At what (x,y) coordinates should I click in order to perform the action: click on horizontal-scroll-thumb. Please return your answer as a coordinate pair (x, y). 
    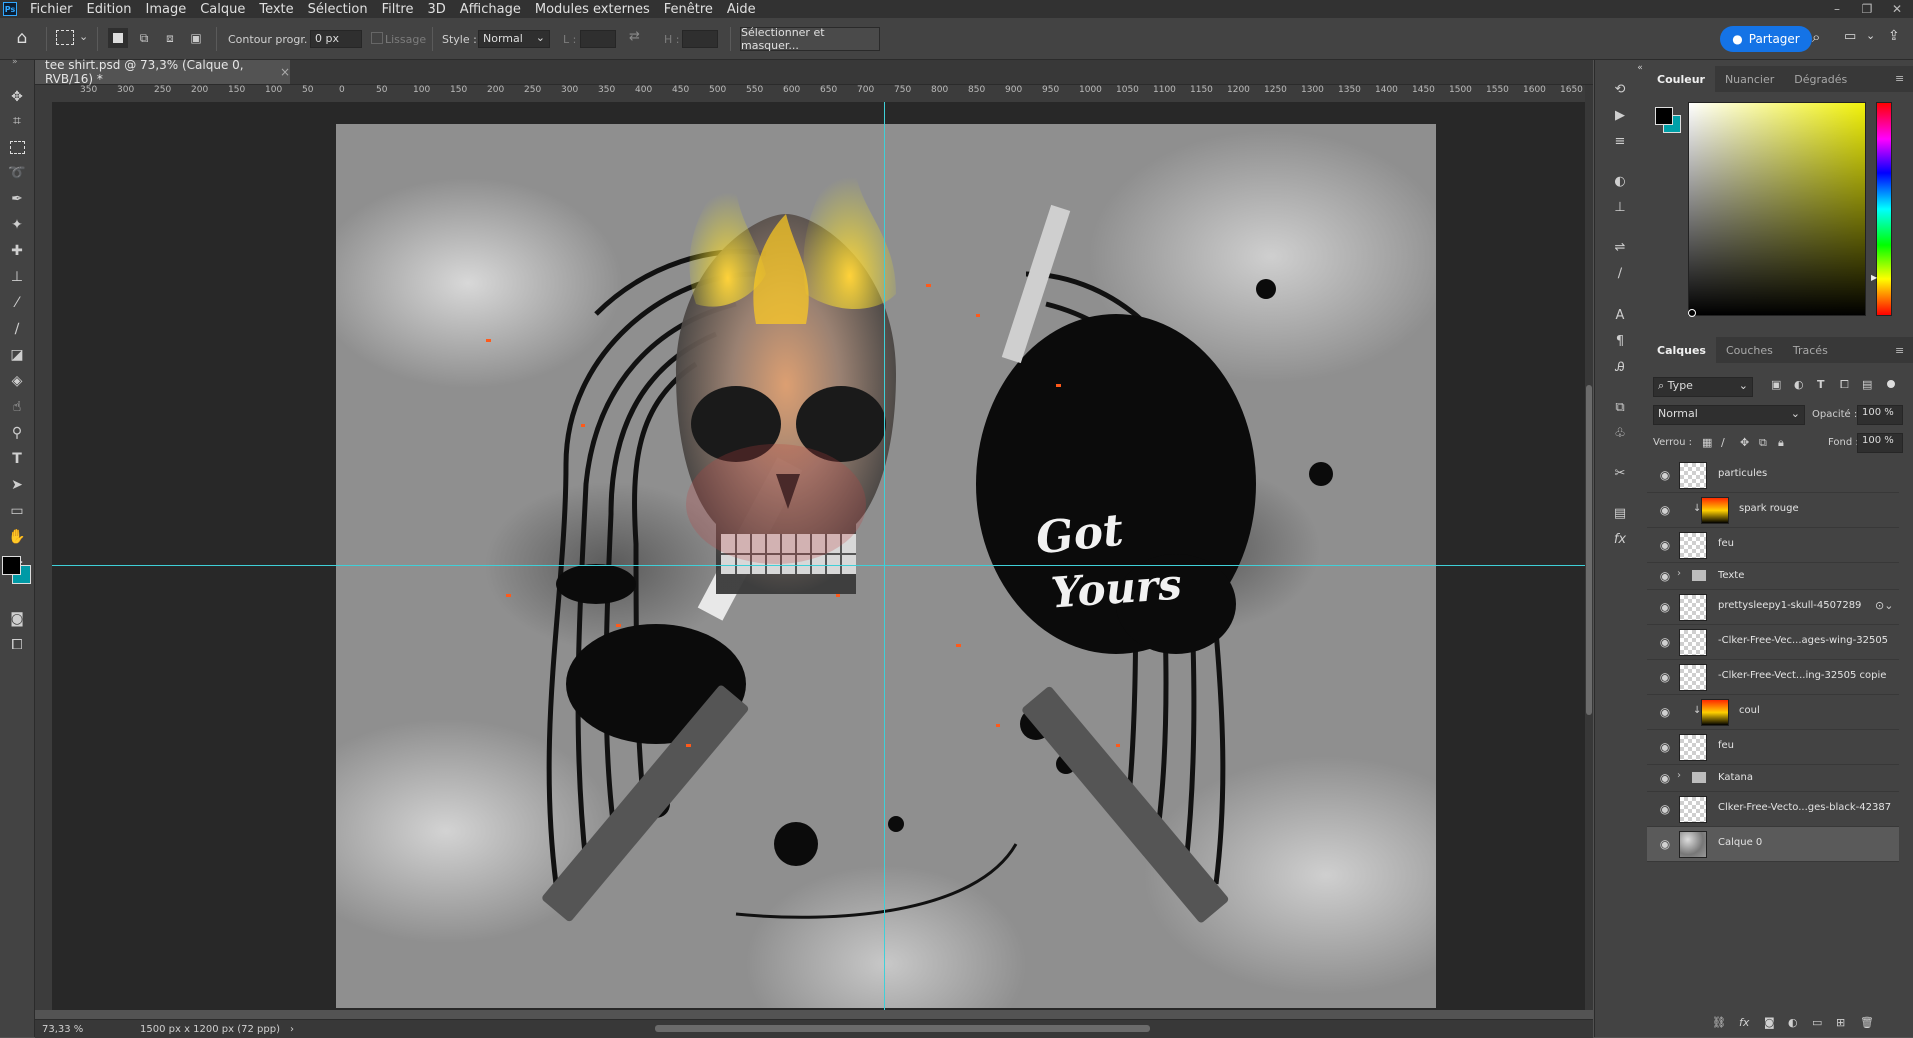
    Looking at the image, I should click on (902, 1028).